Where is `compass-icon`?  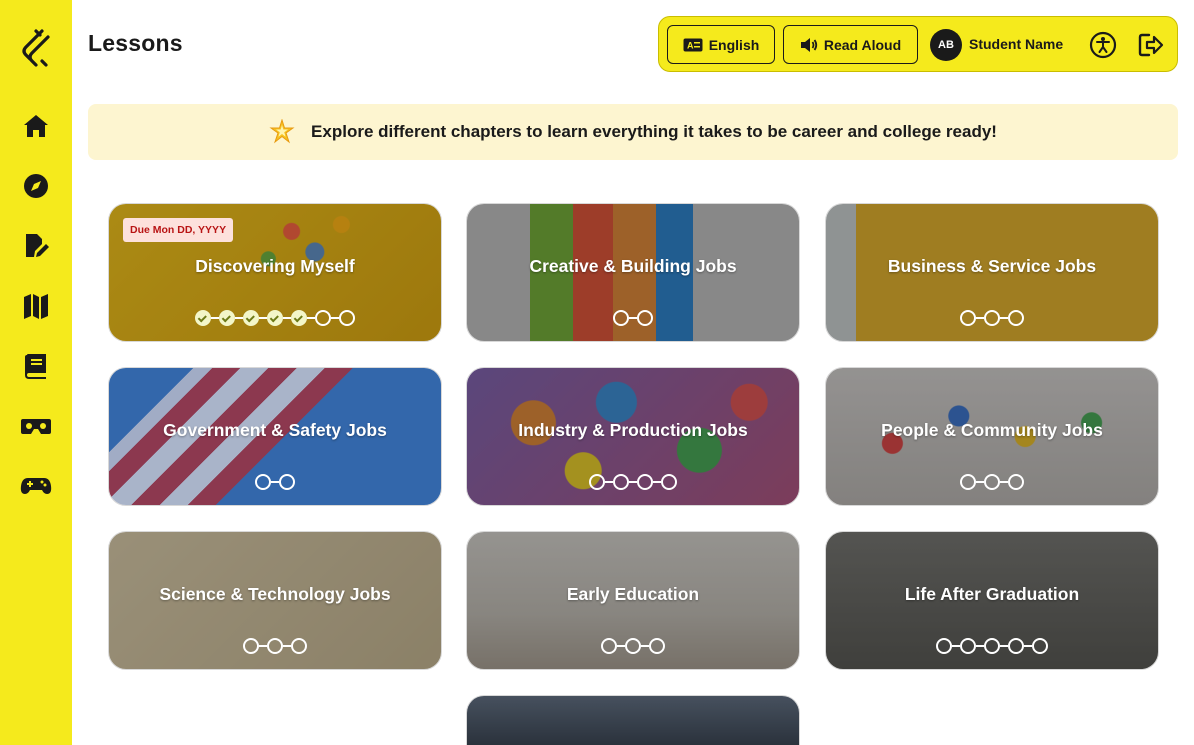 compass-icon is located at coordinates (36, 186).